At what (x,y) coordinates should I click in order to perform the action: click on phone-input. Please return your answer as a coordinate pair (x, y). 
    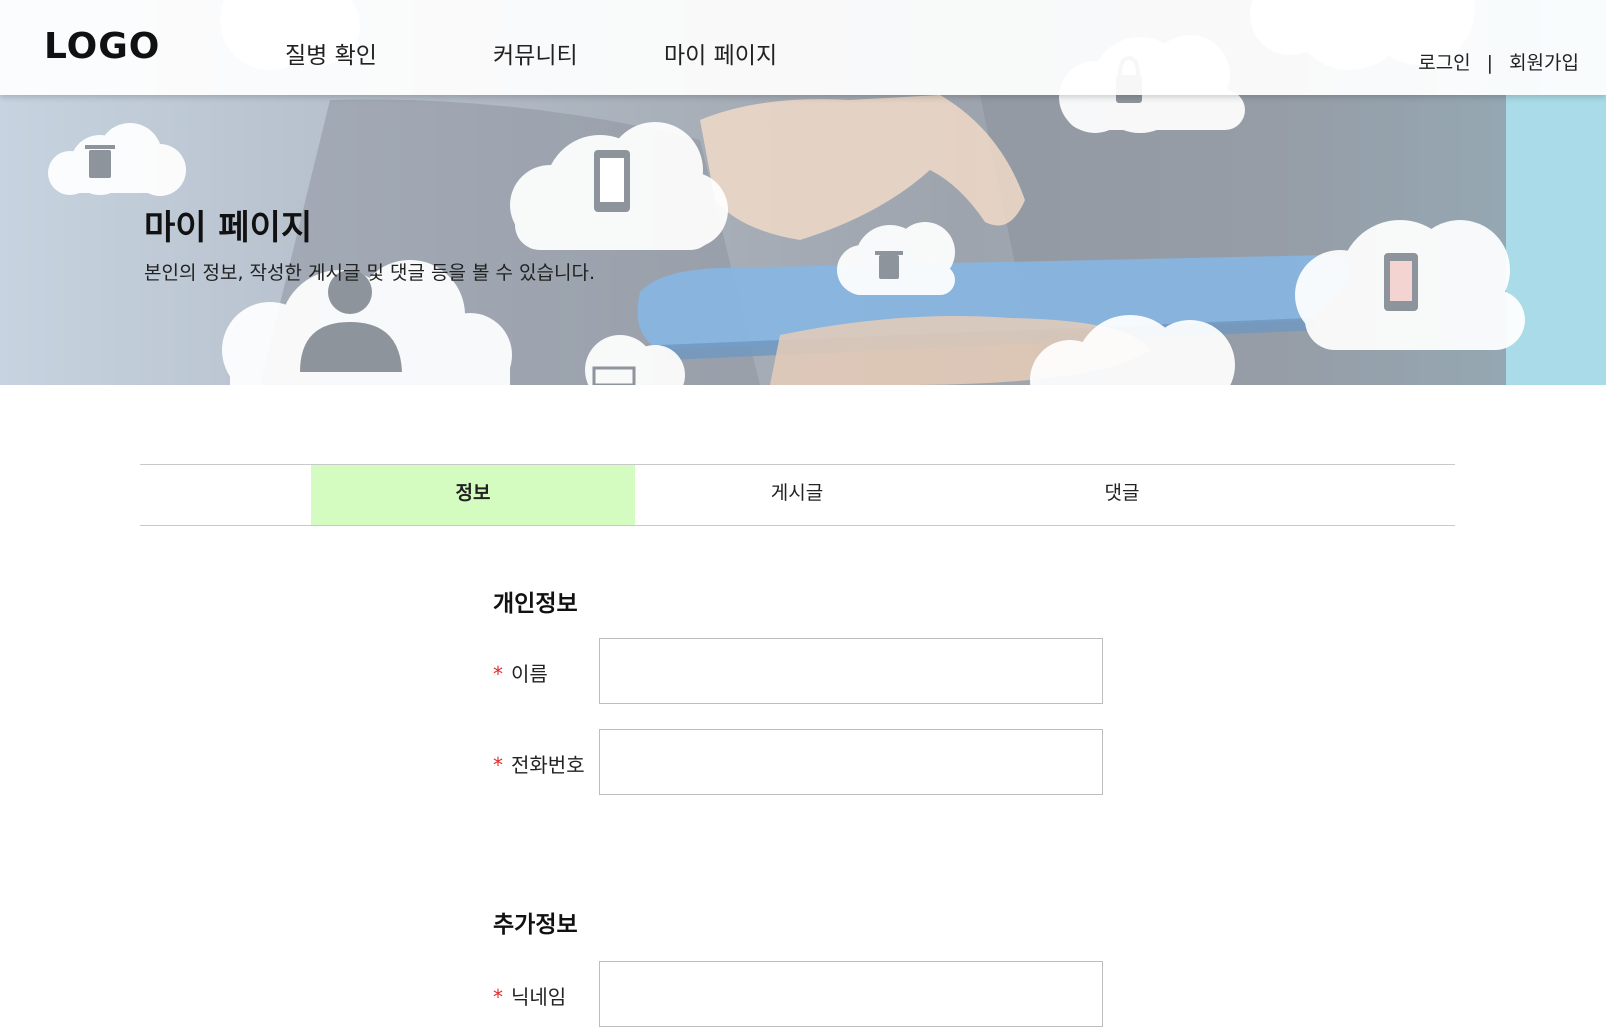
    Looking at the image, I should click on (851, 762).